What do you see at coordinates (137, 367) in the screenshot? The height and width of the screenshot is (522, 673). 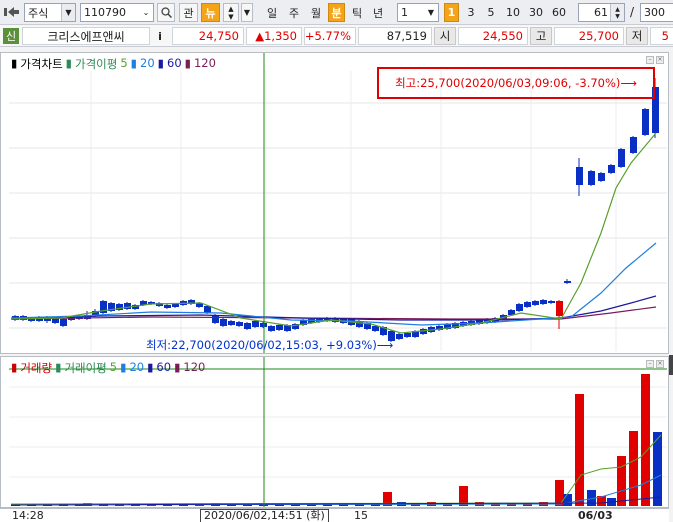 I see `legend-vma20: 20` at bounding box center [137, 367].